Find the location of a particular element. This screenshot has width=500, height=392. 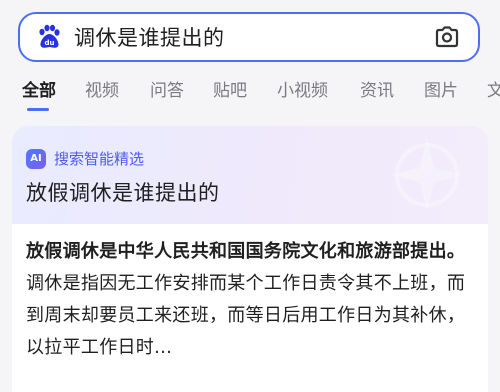

search-bar: du 调休是谁提出的 is located at coordinates (249, 37).